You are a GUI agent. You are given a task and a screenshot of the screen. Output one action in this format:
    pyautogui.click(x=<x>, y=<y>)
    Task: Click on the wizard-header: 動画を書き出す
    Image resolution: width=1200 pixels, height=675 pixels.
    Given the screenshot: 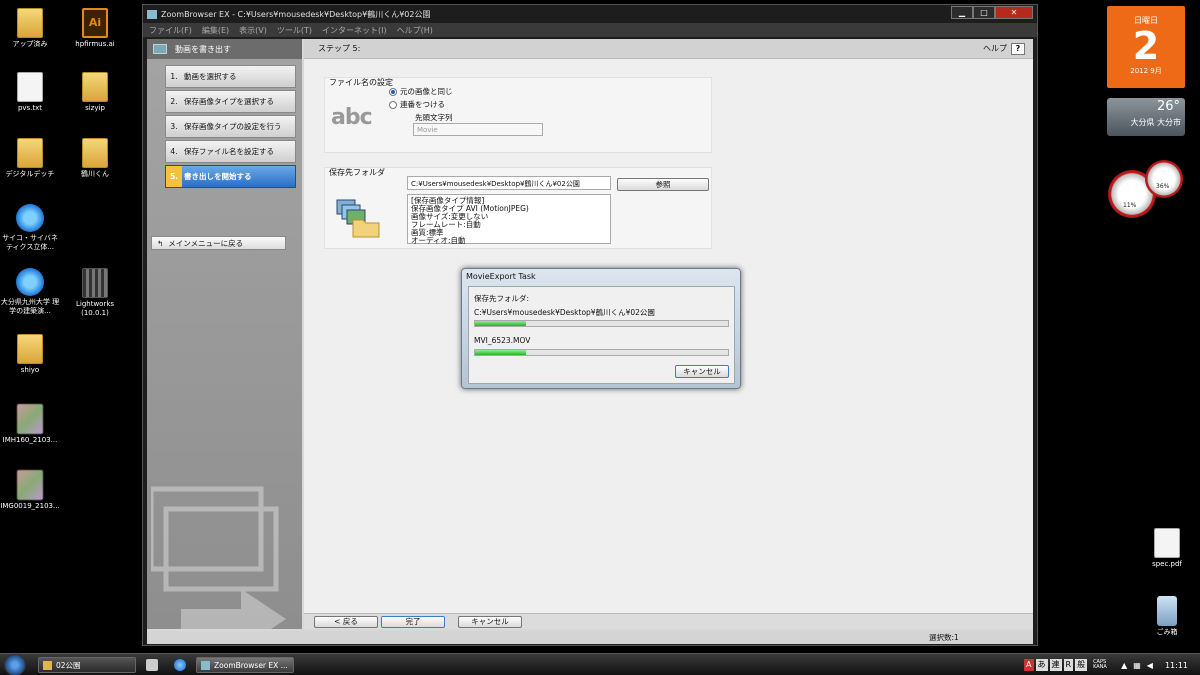 What is the action you would take?
    pyautogui.click(x=224, y=49)
    